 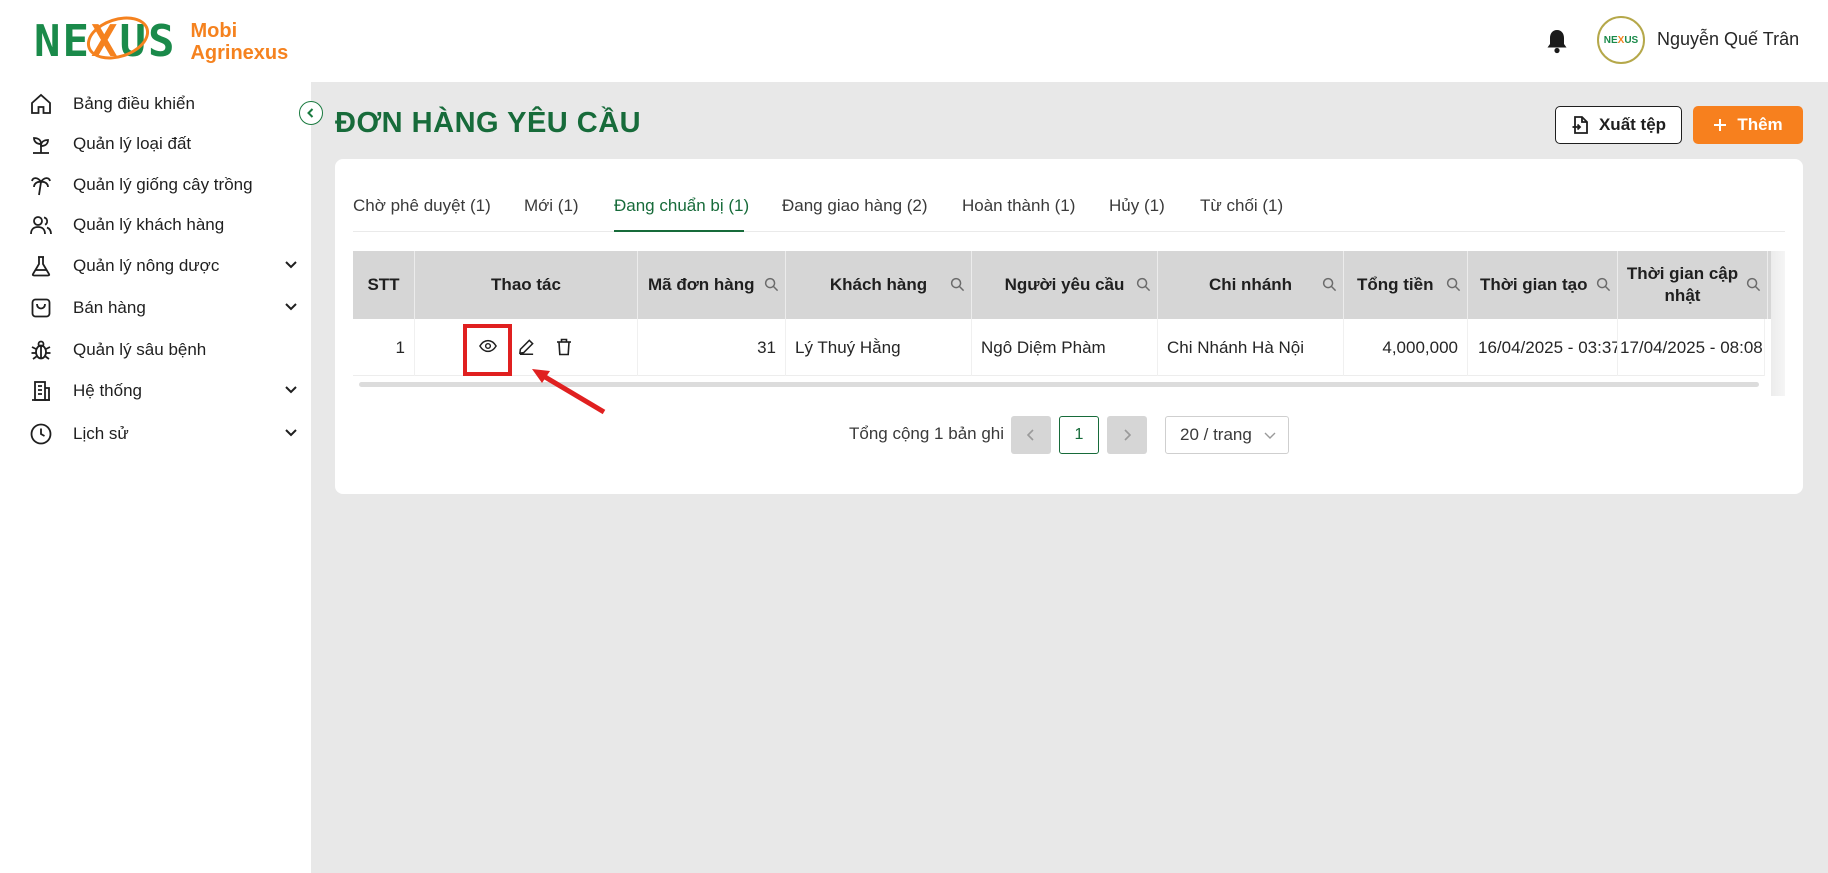 I want to click on column-header-label: Thời gian cập nhật, so click(x=1682, y=284).